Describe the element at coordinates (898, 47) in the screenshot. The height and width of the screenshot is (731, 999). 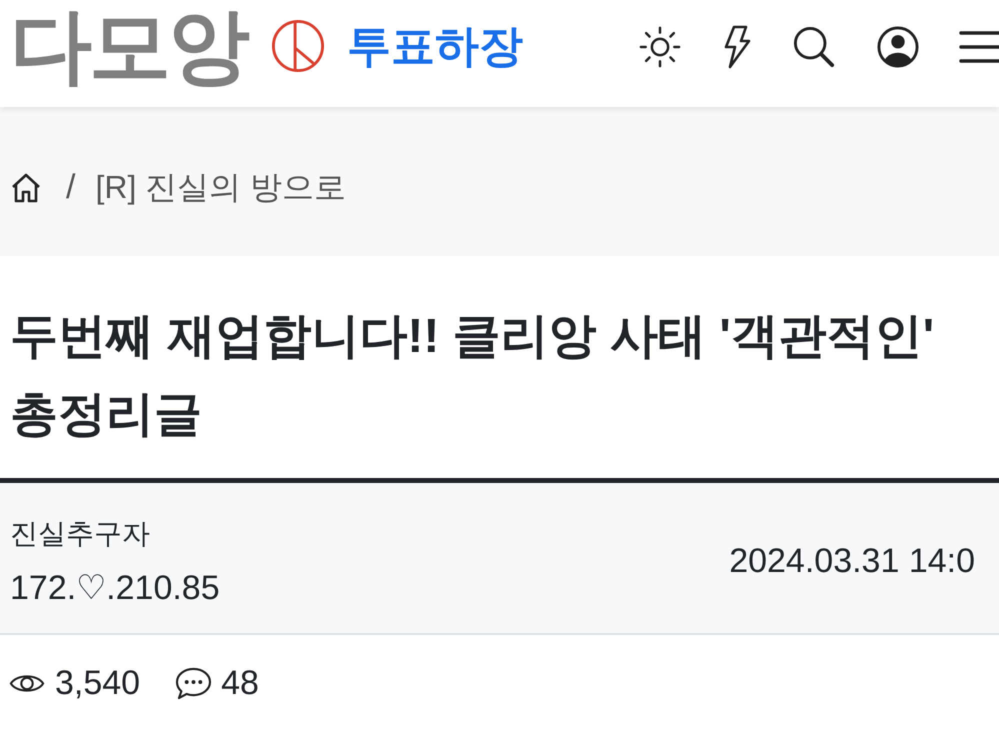
I see `user-icon` at that location.